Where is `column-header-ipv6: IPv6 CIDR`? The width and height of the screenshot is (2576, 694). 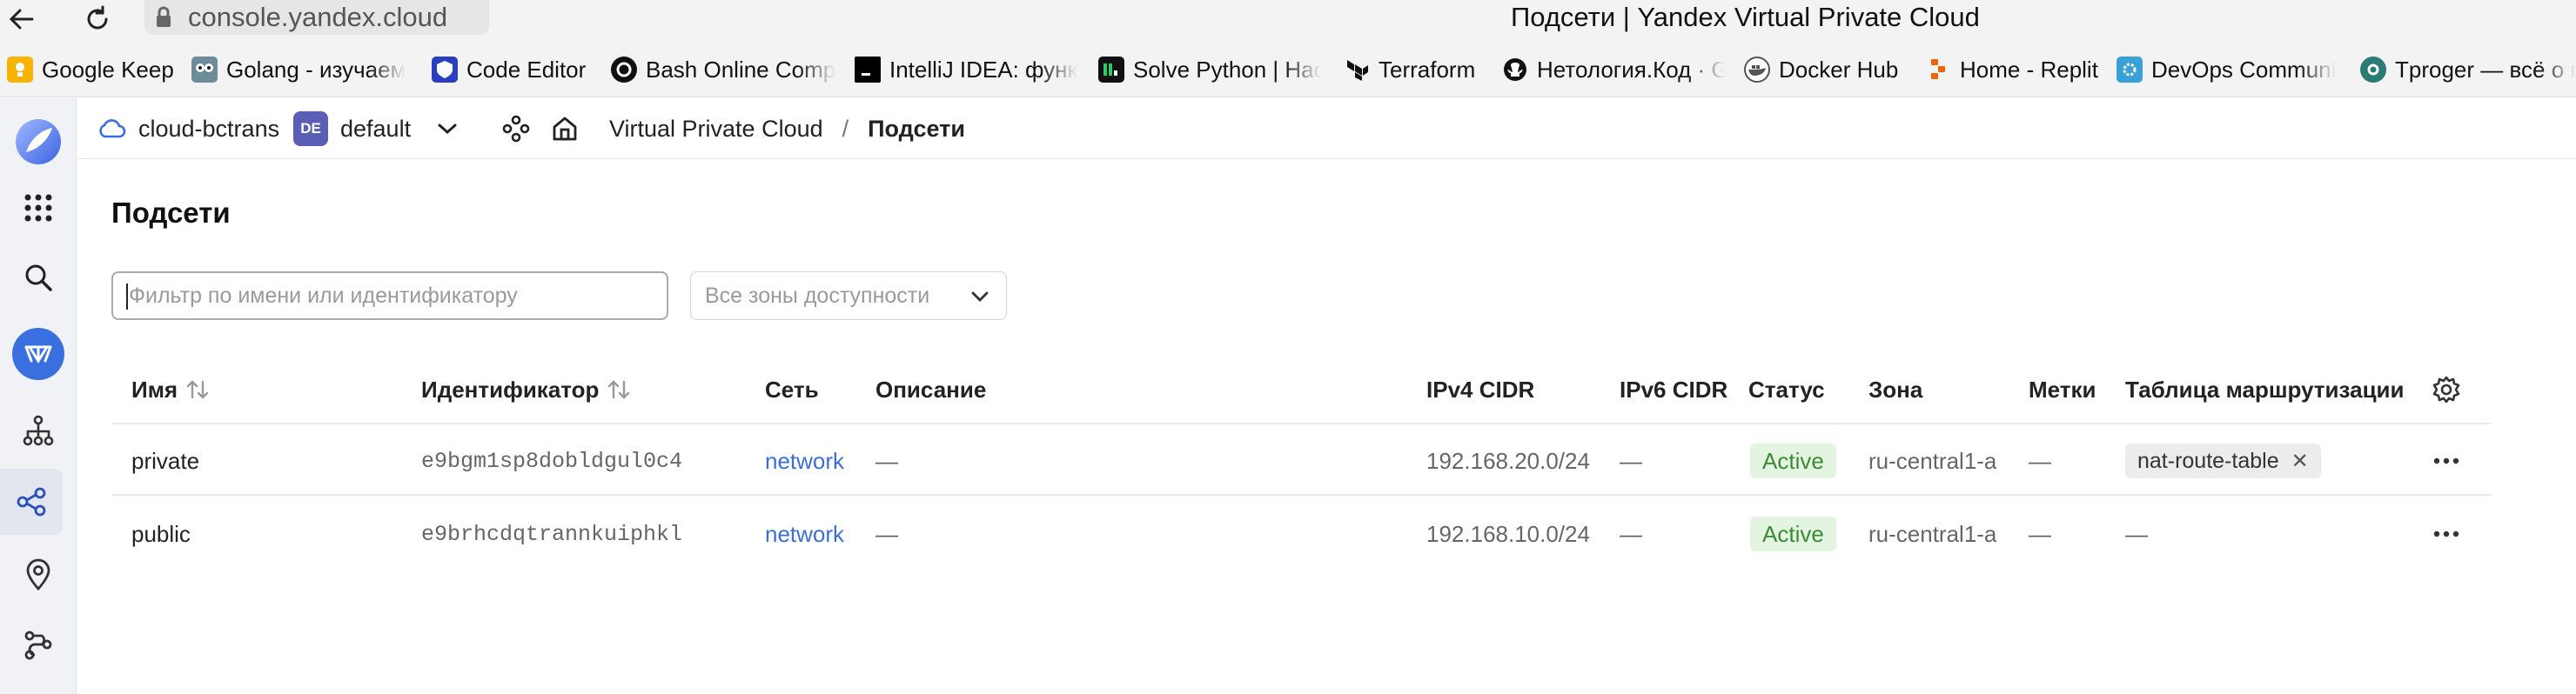
column-header-ipv6: IPv6 CIDR is located at coordinates (1674, 389).